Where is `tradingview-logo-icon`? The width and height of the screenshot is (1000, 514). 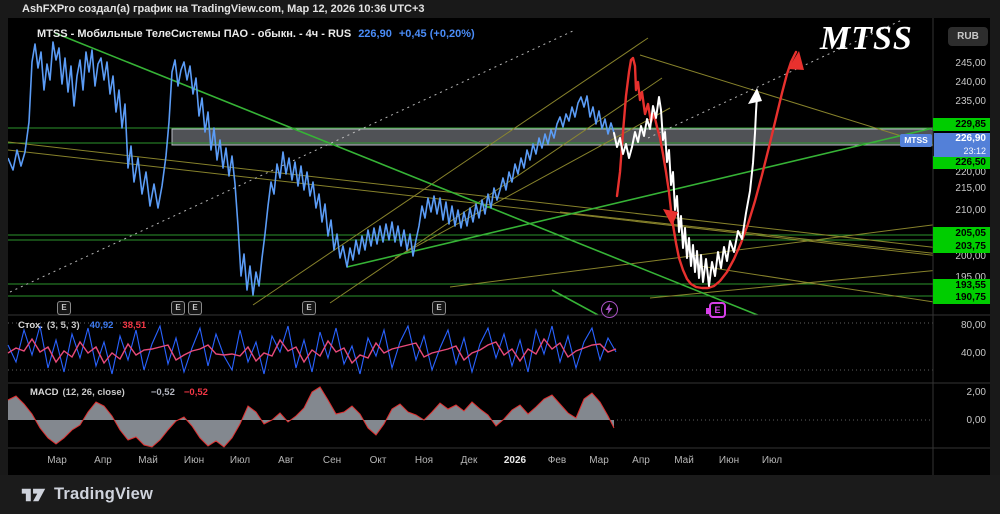
tradingview-logo-icon is located at coordinates (33, 495).